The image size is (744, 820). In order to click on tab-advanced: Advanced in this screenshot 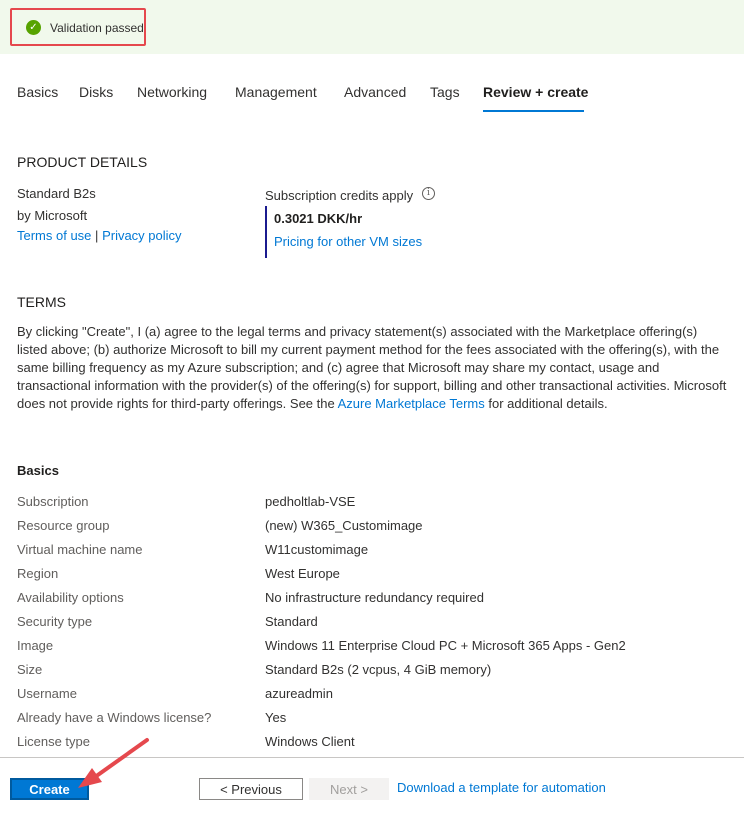, I will do `click(375, 92)`.